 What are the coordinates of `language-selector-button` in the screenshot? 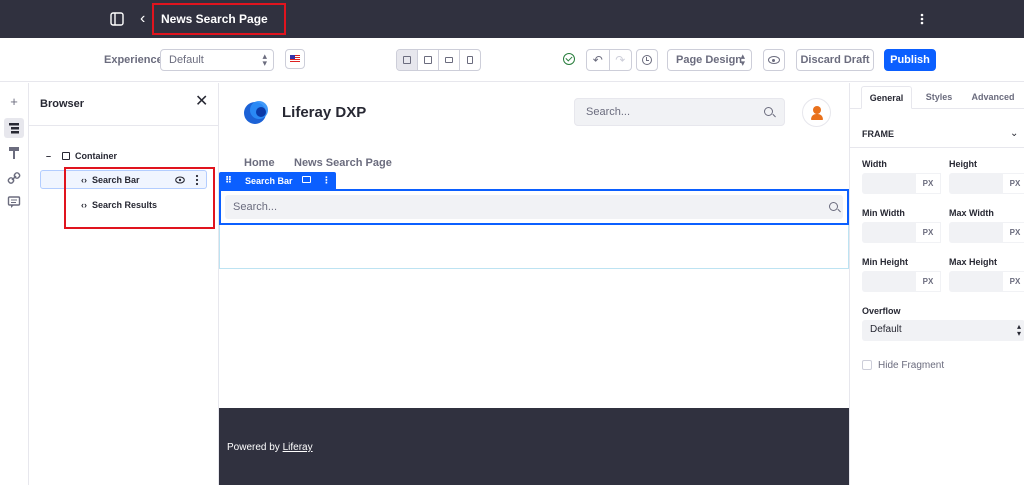 It's located at (295, 59).